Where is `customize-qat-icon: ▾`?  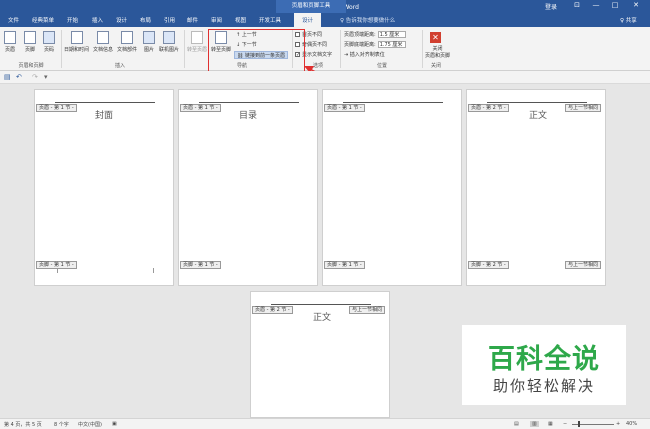 customize-qat-icon: ▾ is located at coordinates (46, 77).